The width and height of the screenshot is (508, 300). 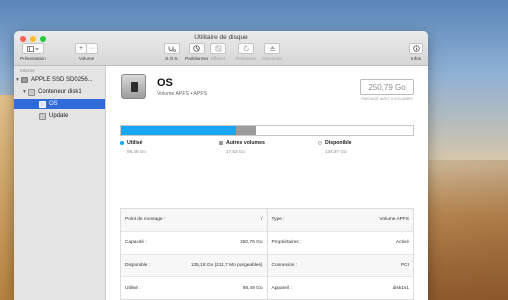 What do you see at coordinates (341, 288) in the screenshot?
I see `info-row-device: Appareil : disk1s1` at bounding box center [341, 288].